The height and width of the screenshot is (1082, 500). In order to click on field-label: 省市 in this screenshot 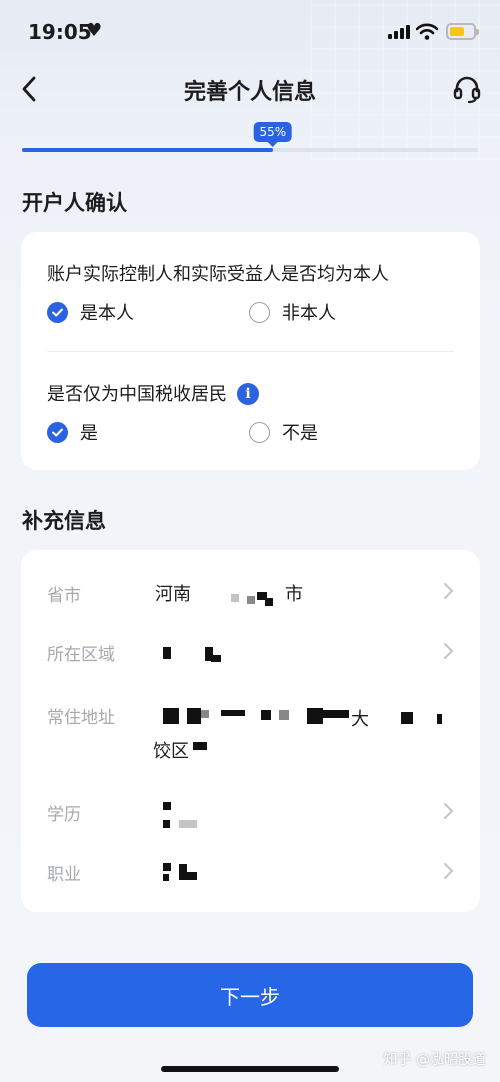, I will do `click(64, 596)`.